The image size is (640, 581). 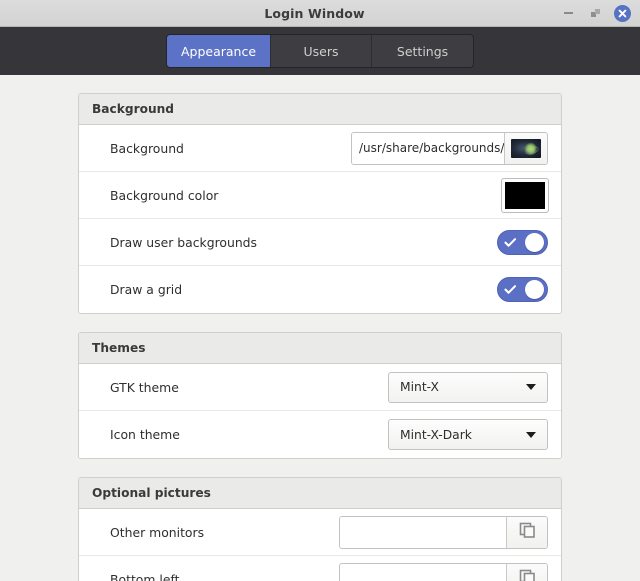 What do you see at coordinates (320, 434) in the screenshot?
I see `row-icon-theme: Icon theme Mint-X-Dark` at bounding box center [320, 434].